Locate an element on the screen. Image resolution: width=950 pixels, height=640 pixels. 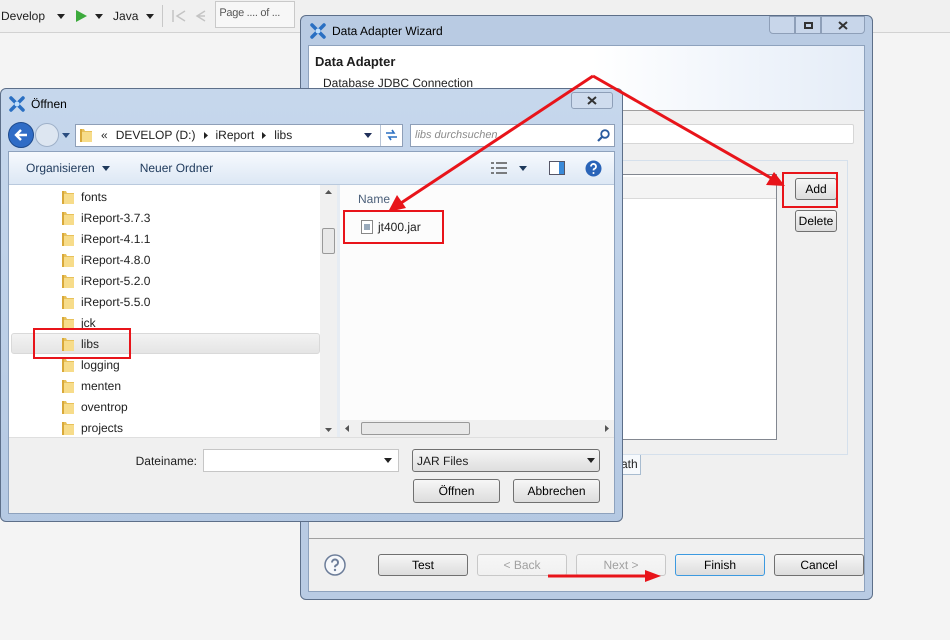
scroll-left-icon is located at coordinates (347, 428).